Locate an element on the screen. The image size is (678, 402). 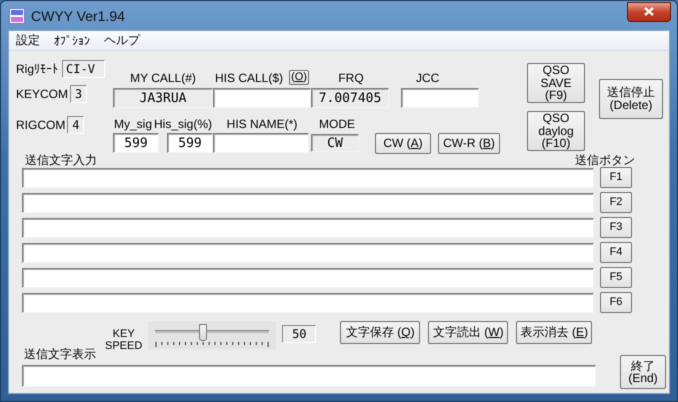
close-icon is located at coordinates (649, 11).